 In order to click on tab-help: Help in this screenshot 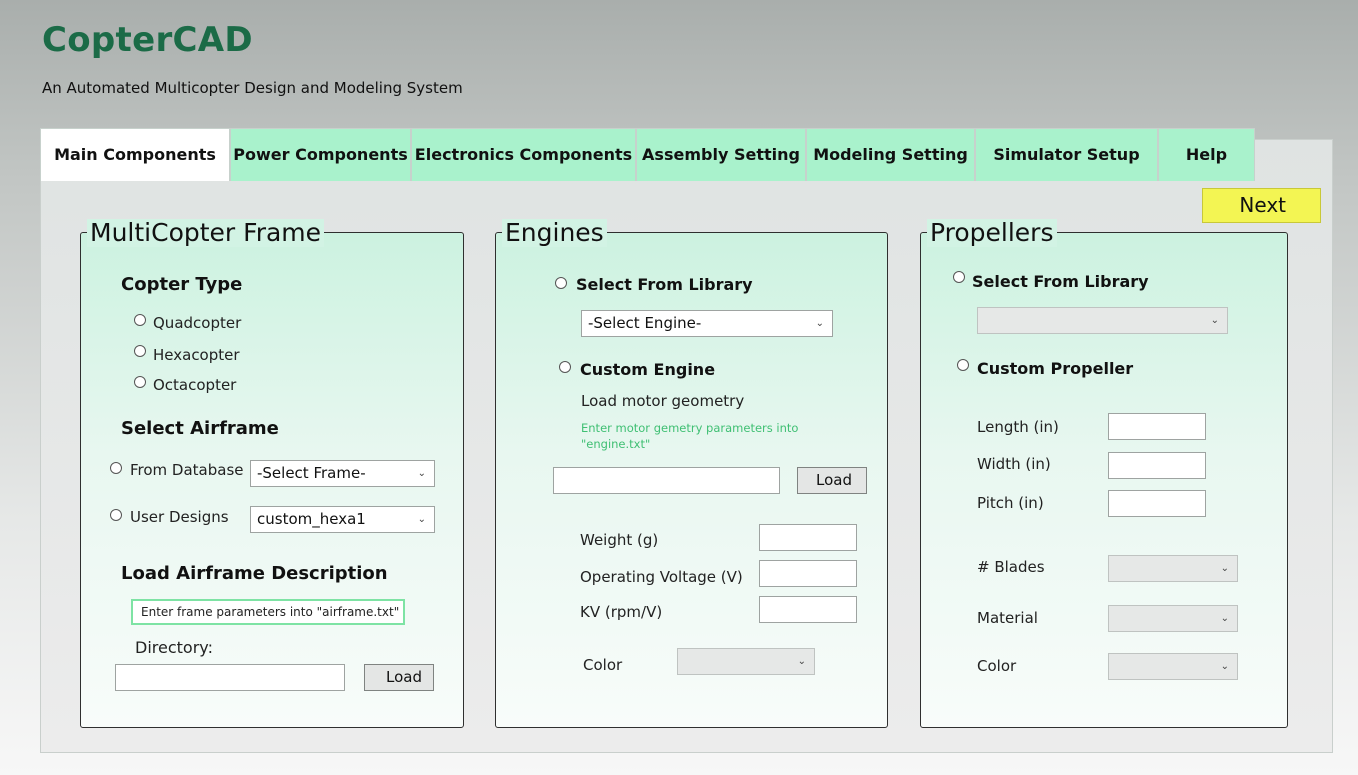, I will do `click(1206, 154)`.